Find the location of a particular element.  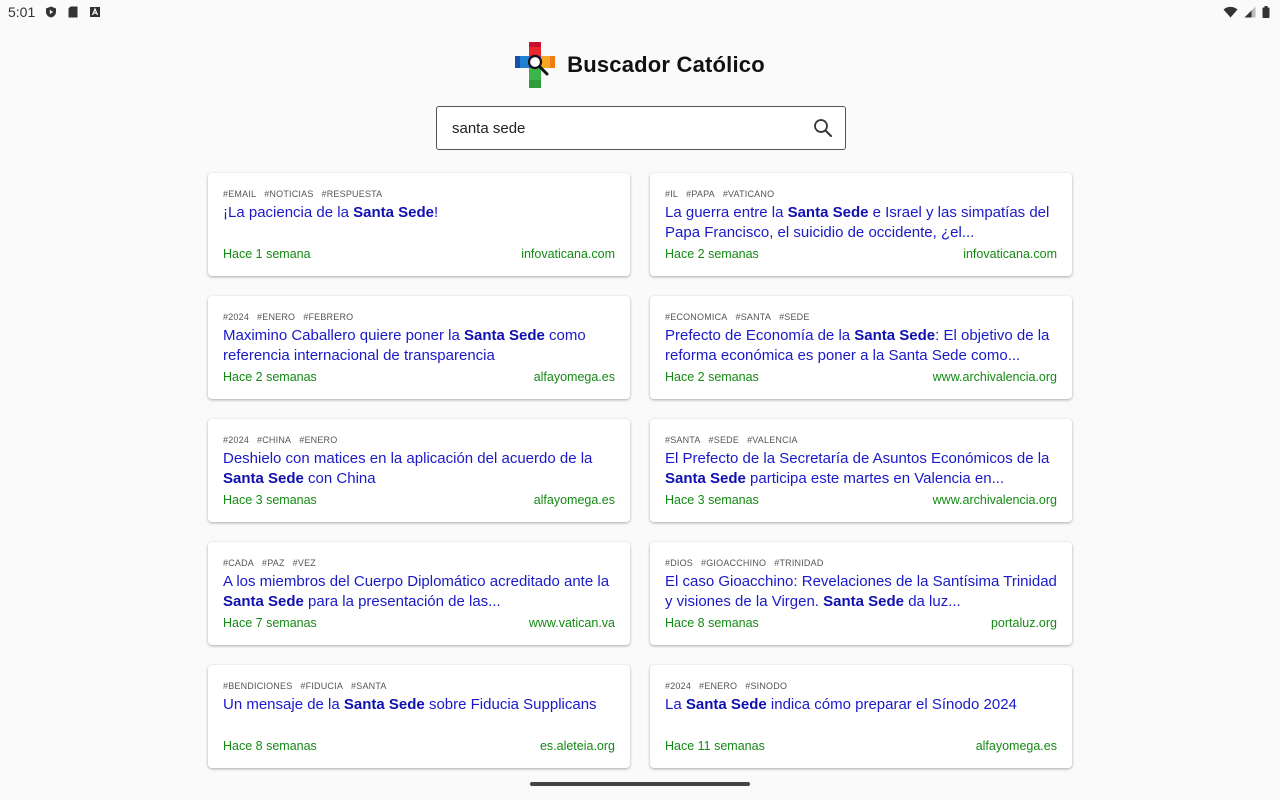

result-tags: #email #noticias #respuesta is located at coordinates (419, 194).